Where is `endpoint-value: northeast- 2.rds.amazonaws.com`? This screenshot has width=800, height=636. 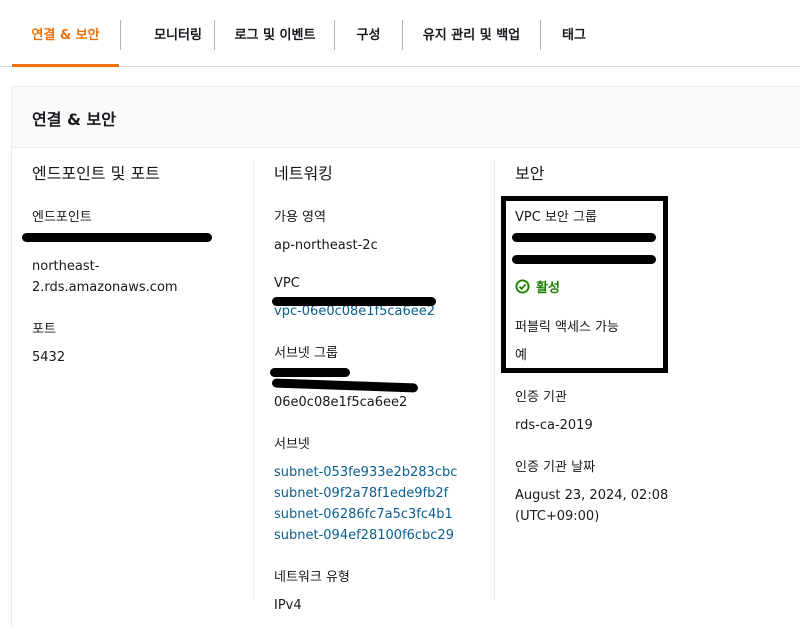 endpoint-value: northeast- 2.rds.amazonaws.com is located at coordinates (105, 266).